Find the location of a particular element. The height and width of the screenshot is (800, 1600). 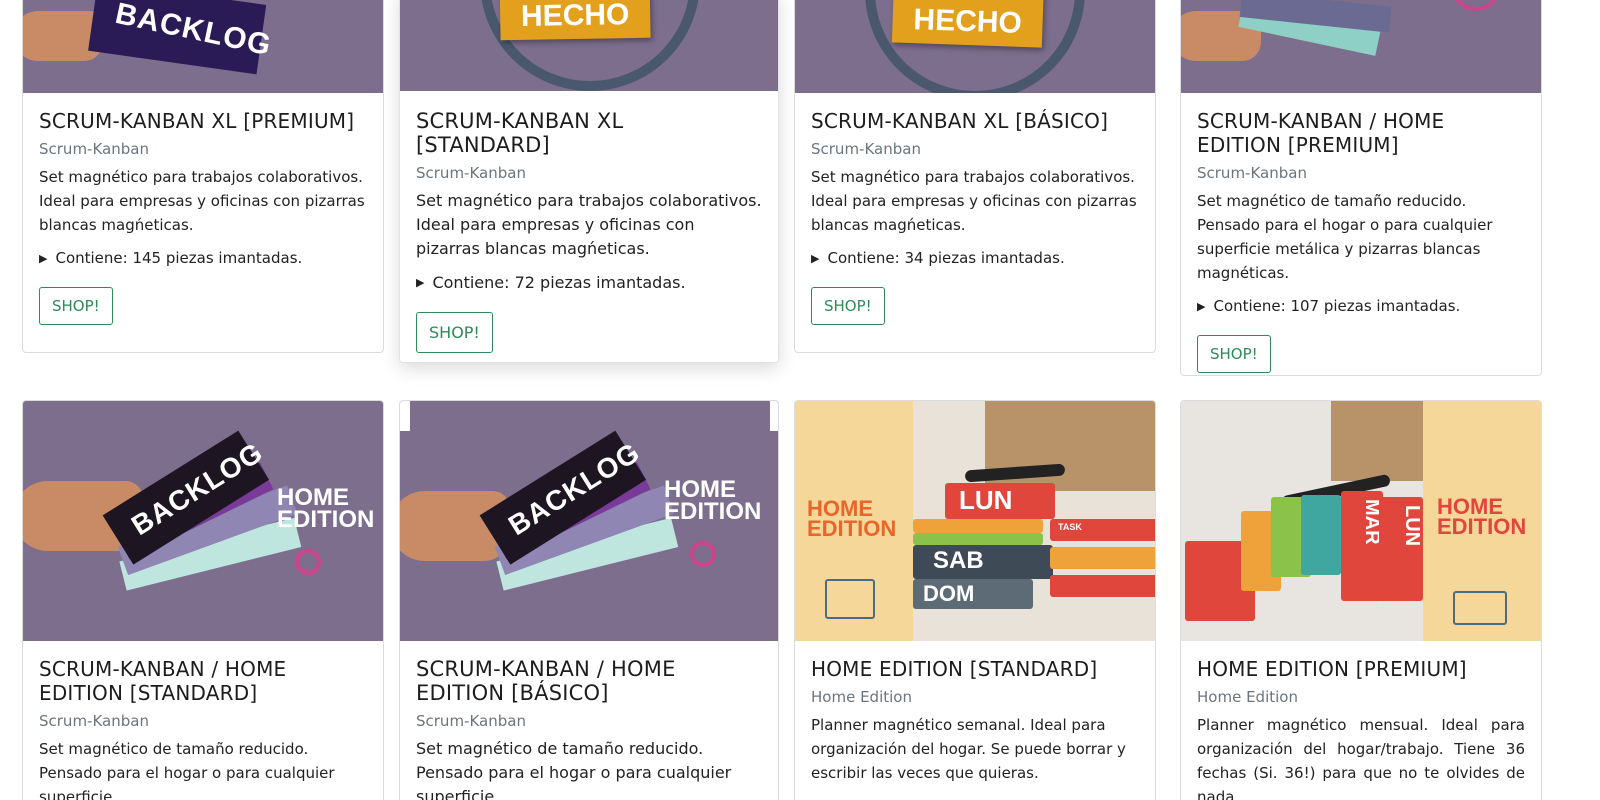

contents-summary: Contiene: 145 piezas imantadas. is located at coordinates (179, 258).